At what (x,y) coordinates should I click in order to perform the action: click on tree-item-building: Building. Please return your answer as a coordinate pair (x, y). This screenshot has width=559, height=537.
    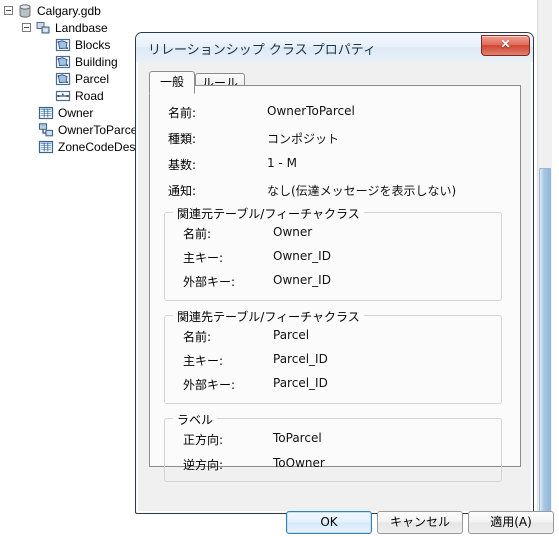
    Looking at the image, I should click on (86, 61).